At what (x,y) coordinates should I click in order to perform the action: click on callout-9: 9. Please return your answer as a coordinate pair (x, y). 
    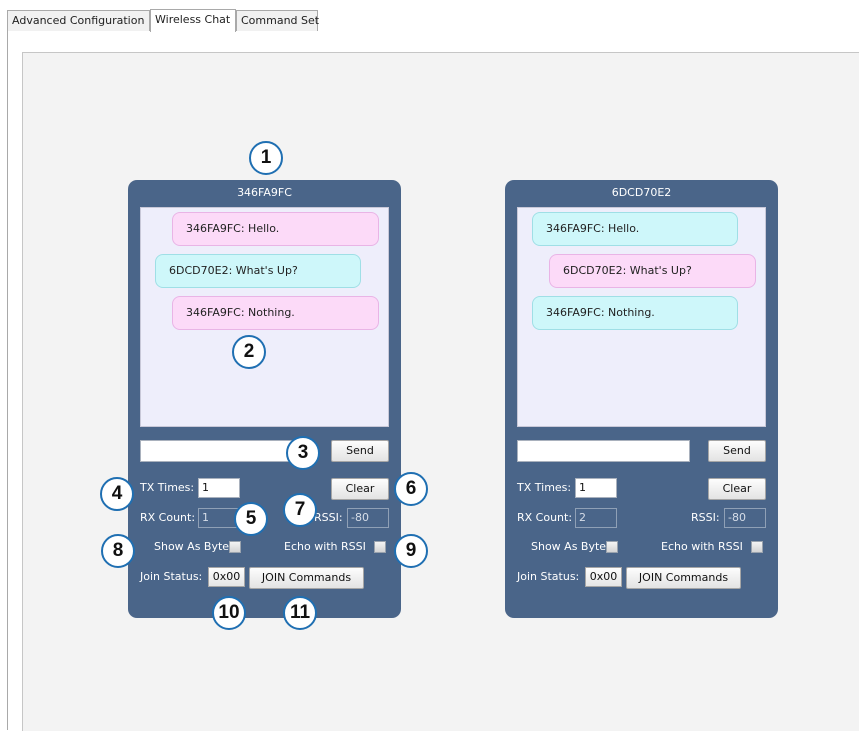
    Looking at the image, I should click on (411, 551).